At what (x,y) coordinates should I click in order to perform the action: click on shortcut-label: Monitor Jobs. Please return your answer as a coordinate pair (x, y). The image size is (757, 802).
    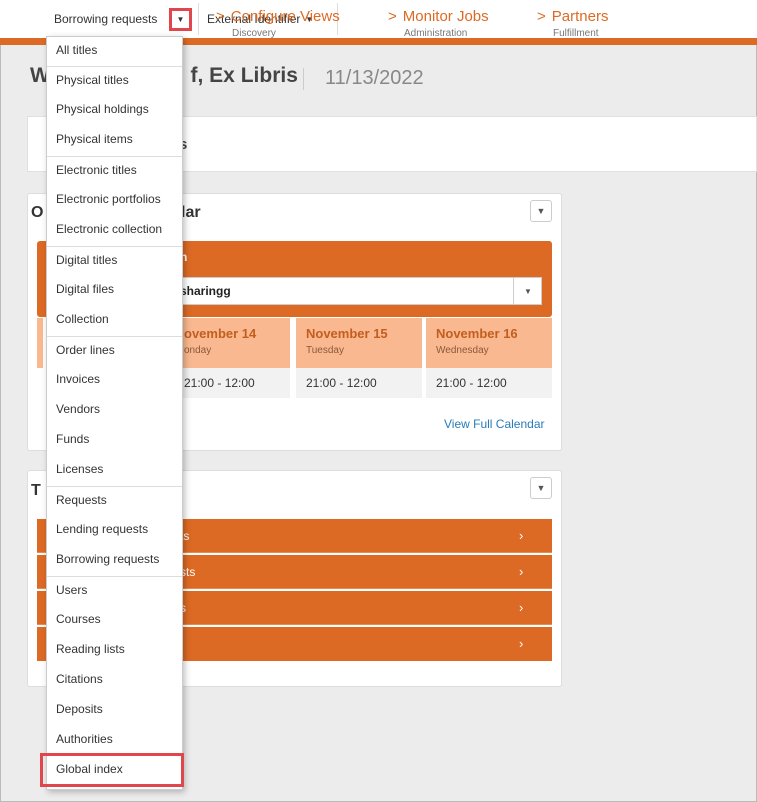
    Looking at the image, I should click on (445, 16).